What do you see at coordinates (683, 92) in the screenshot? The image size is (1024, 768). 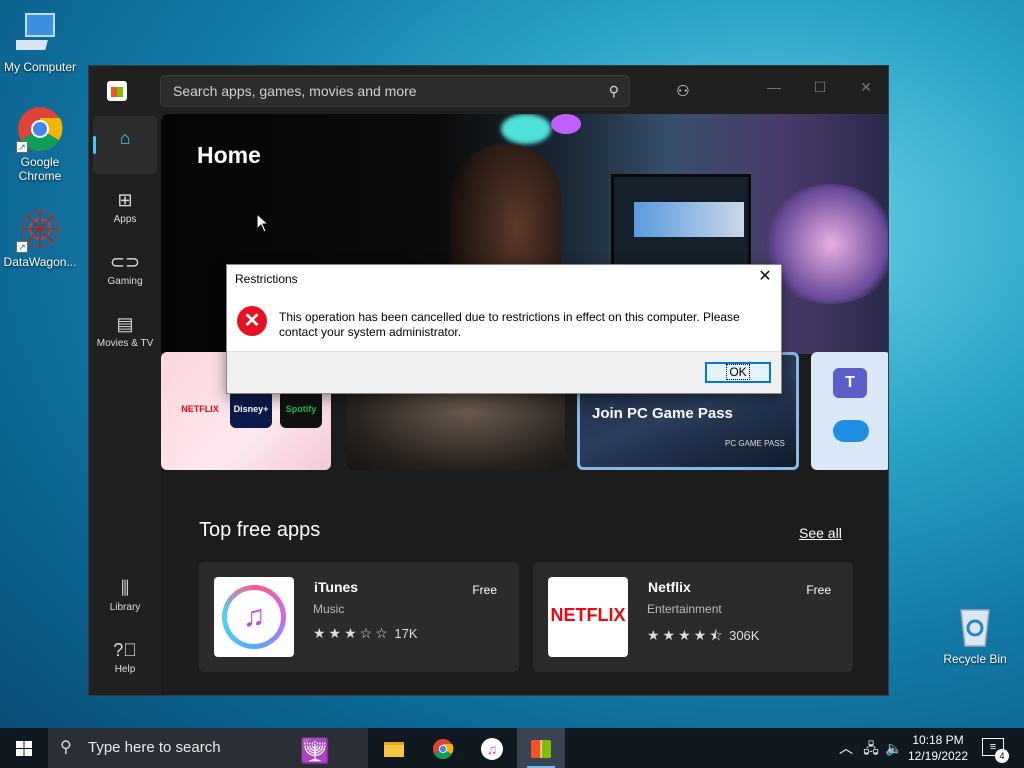 I see `account-icon: ⚇` at bounding box center [683, 92].